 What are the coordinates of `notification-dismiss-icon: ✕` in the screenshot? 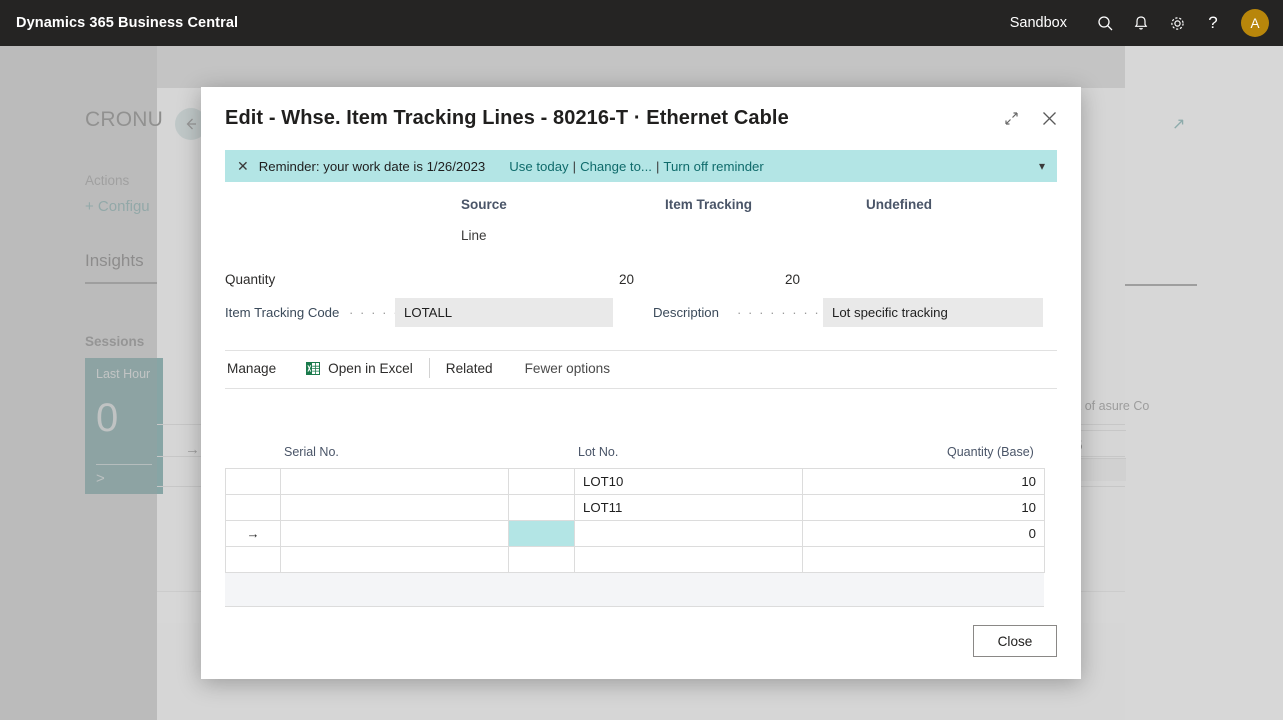 It's located at (243, 166).